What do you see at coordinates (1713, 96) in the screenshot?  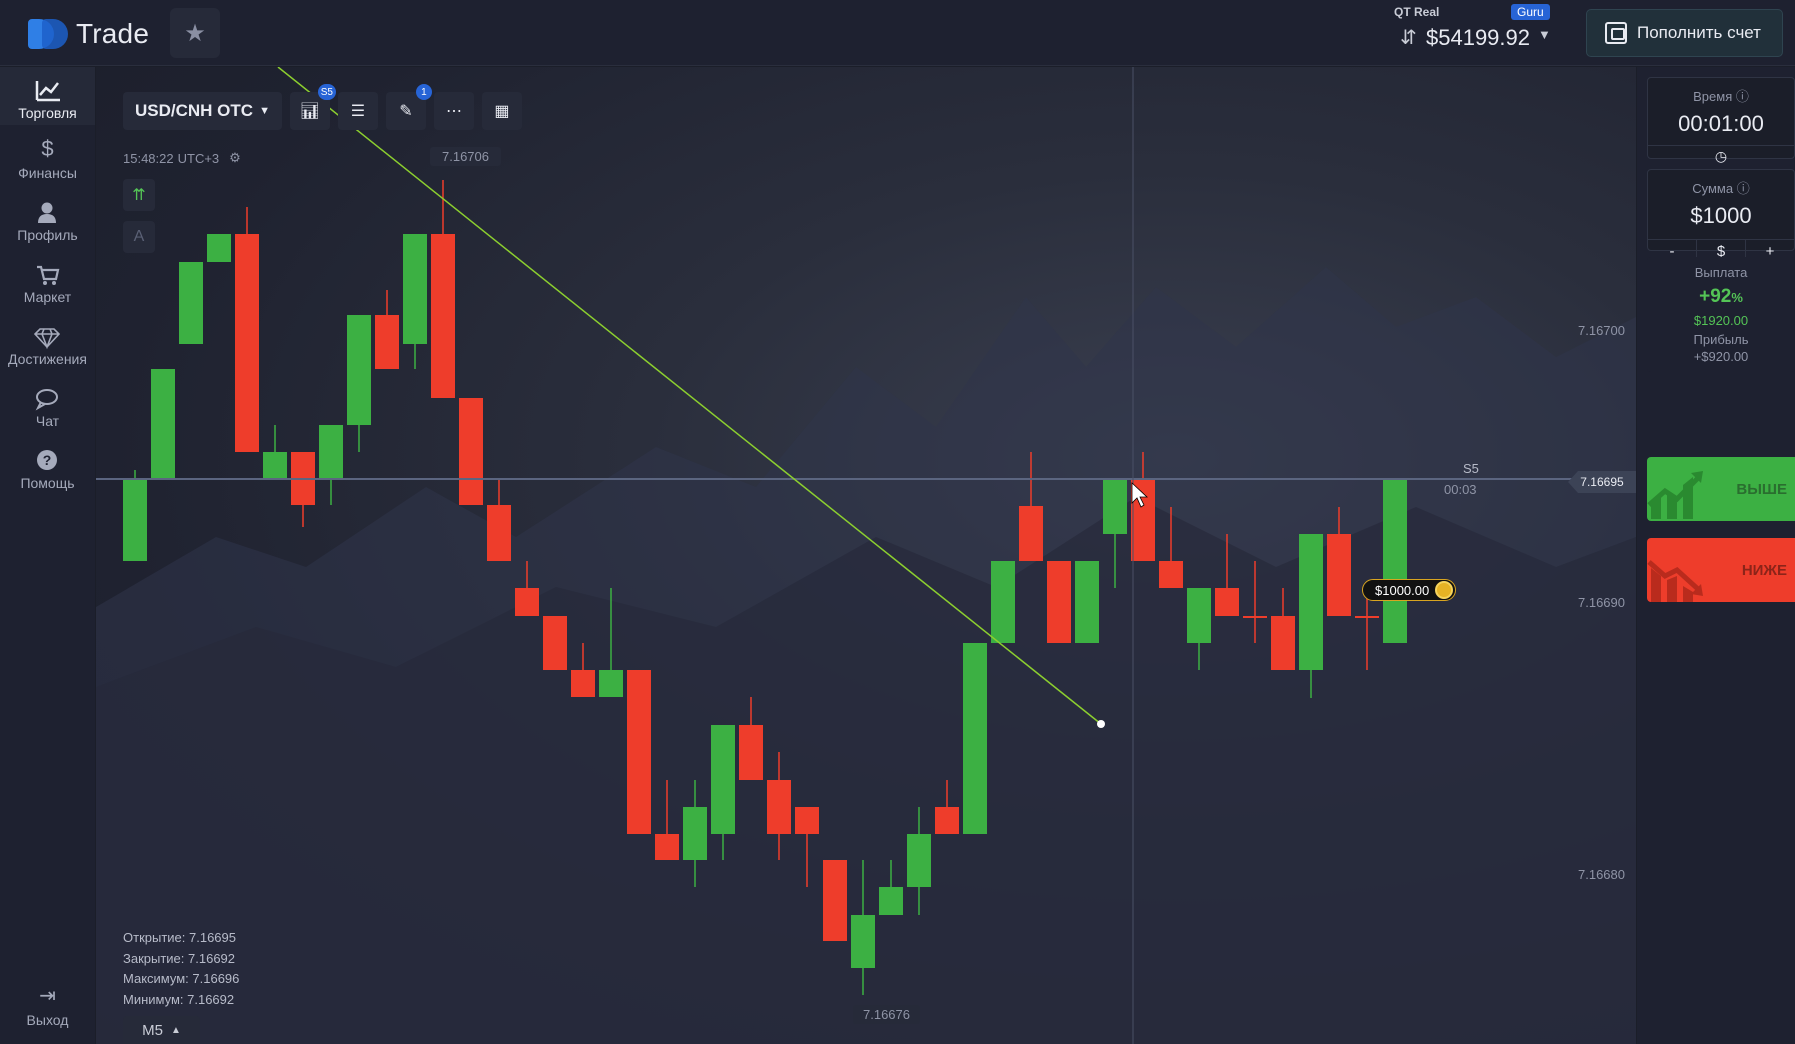 I see `time-title-text: Время` at bounding box center [1713, 96].